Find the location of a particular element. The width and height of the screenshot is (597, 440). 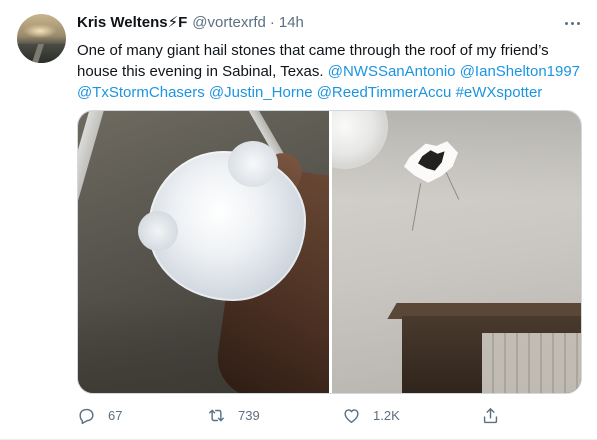

reply-button: 67 is located at coordinates (99, 415).